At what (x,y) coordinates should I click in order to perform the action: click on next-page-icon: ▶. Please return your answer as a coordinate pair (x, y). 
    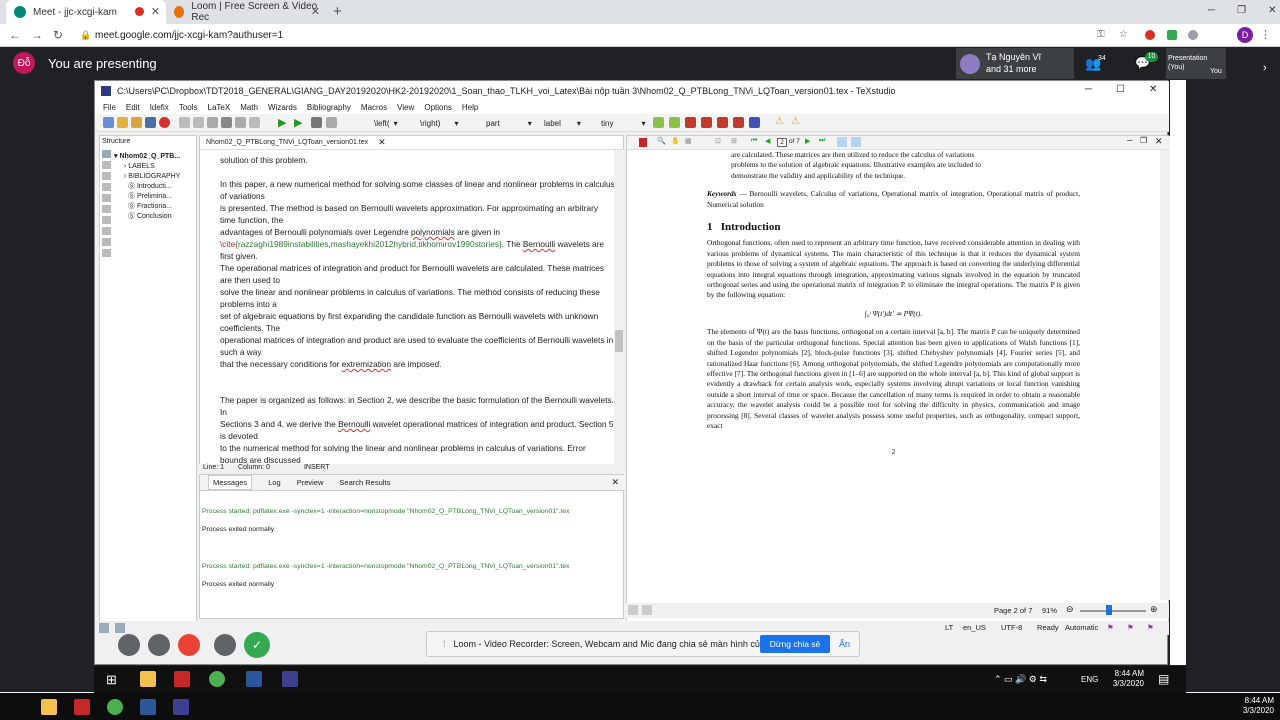
    Looking at the image, I should click on (807, 141).